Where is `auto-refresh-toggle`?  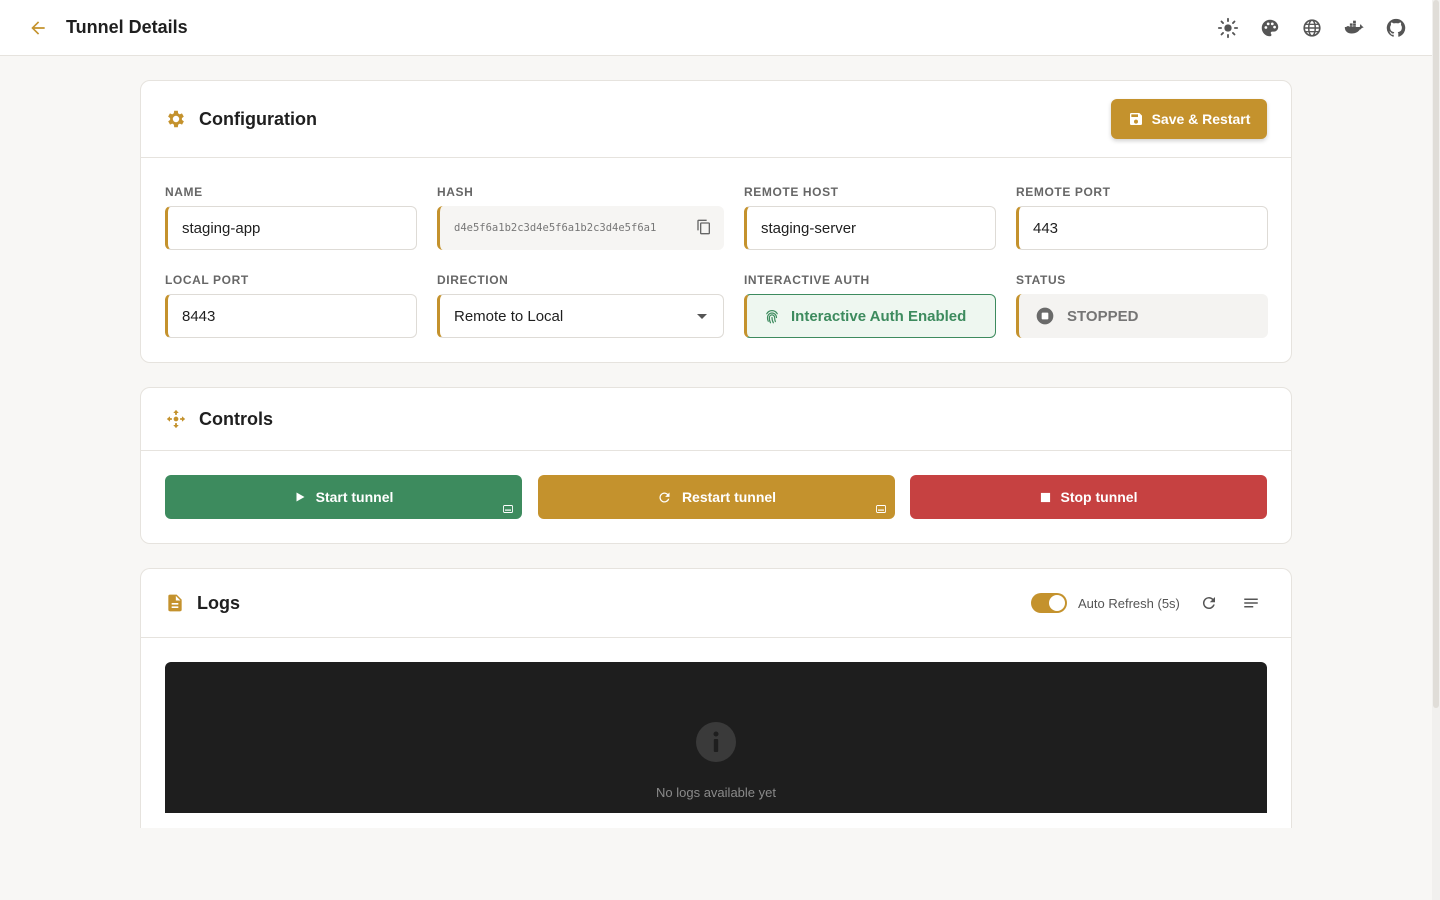 auto-refresh-toggle is located at coordinates (1049, 603).